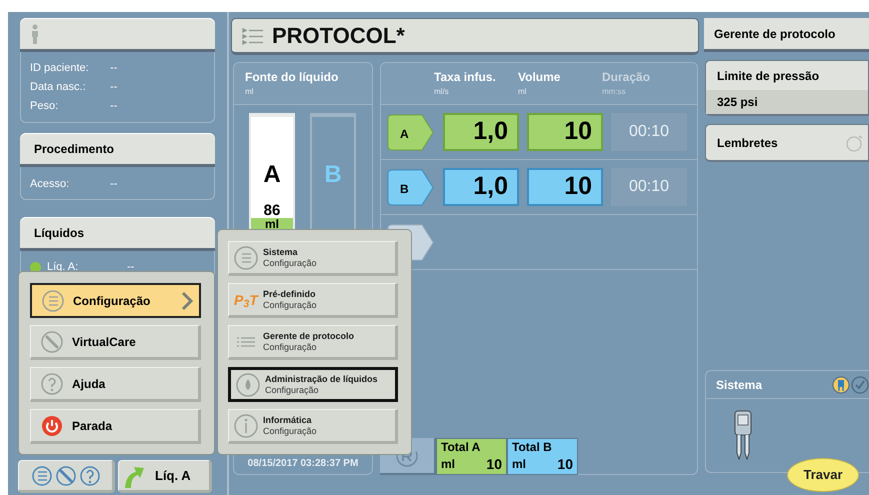  What do you see at coordinates (58, 88) in the screenshot?
I see `field-label: Data nasc.:` at bounding box center [58, 88].